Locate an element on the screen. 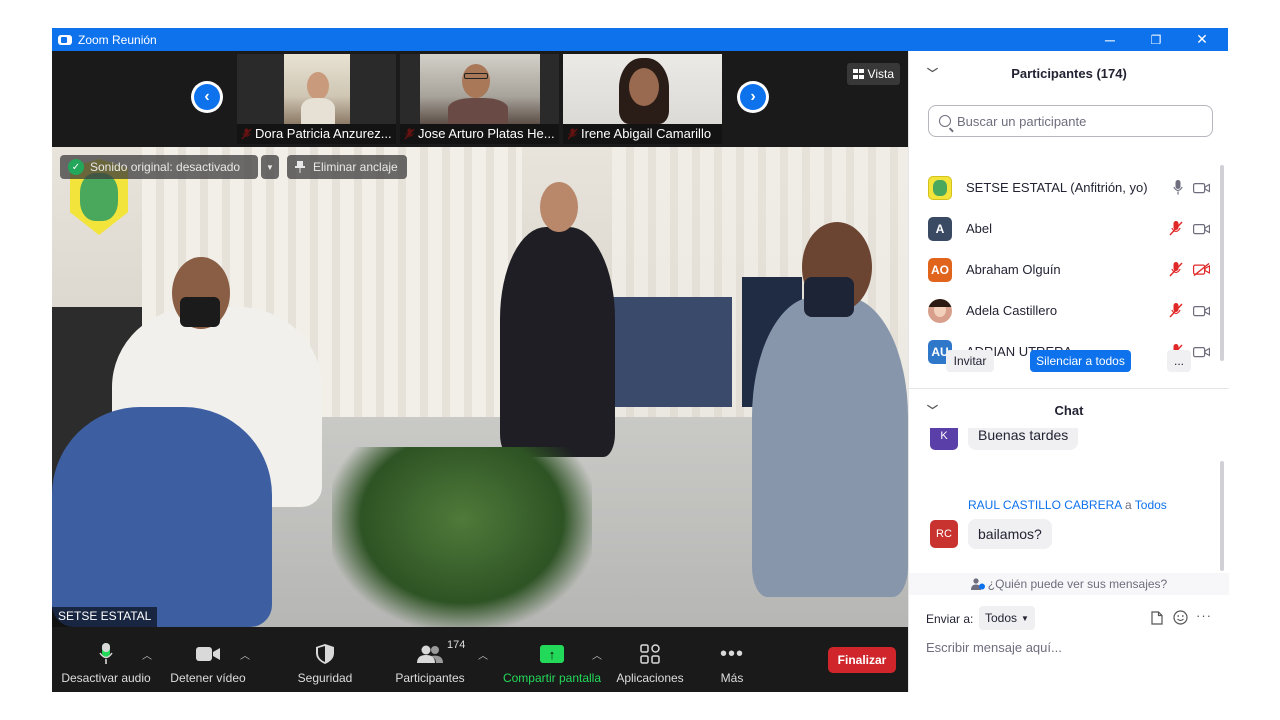 This screenshot has width=1280, height=720. zoom-app-icon is located at coordinates (65, 39).